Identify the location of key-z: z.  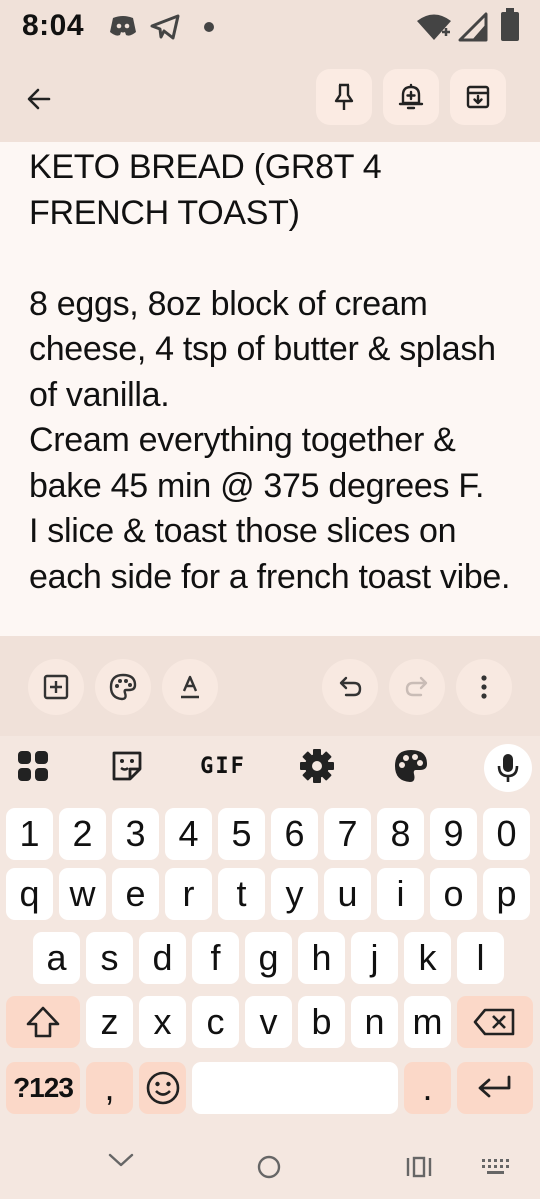
(109, 1022).